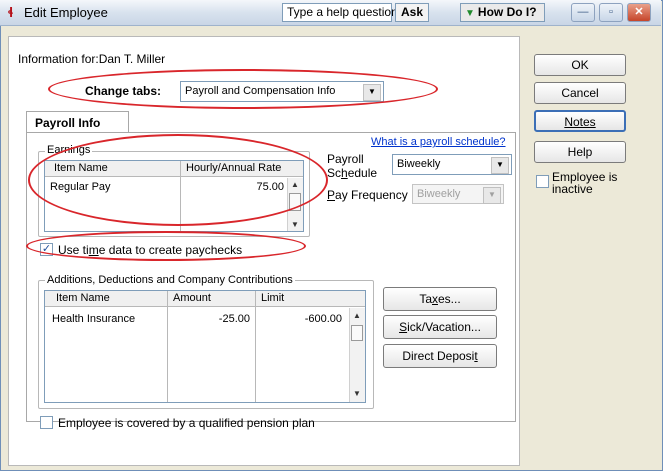  Describe the element at coordinates (234, 168) in the screenshot. I see `earnings-col-rate: Hourly/Annual Rate` at that location.